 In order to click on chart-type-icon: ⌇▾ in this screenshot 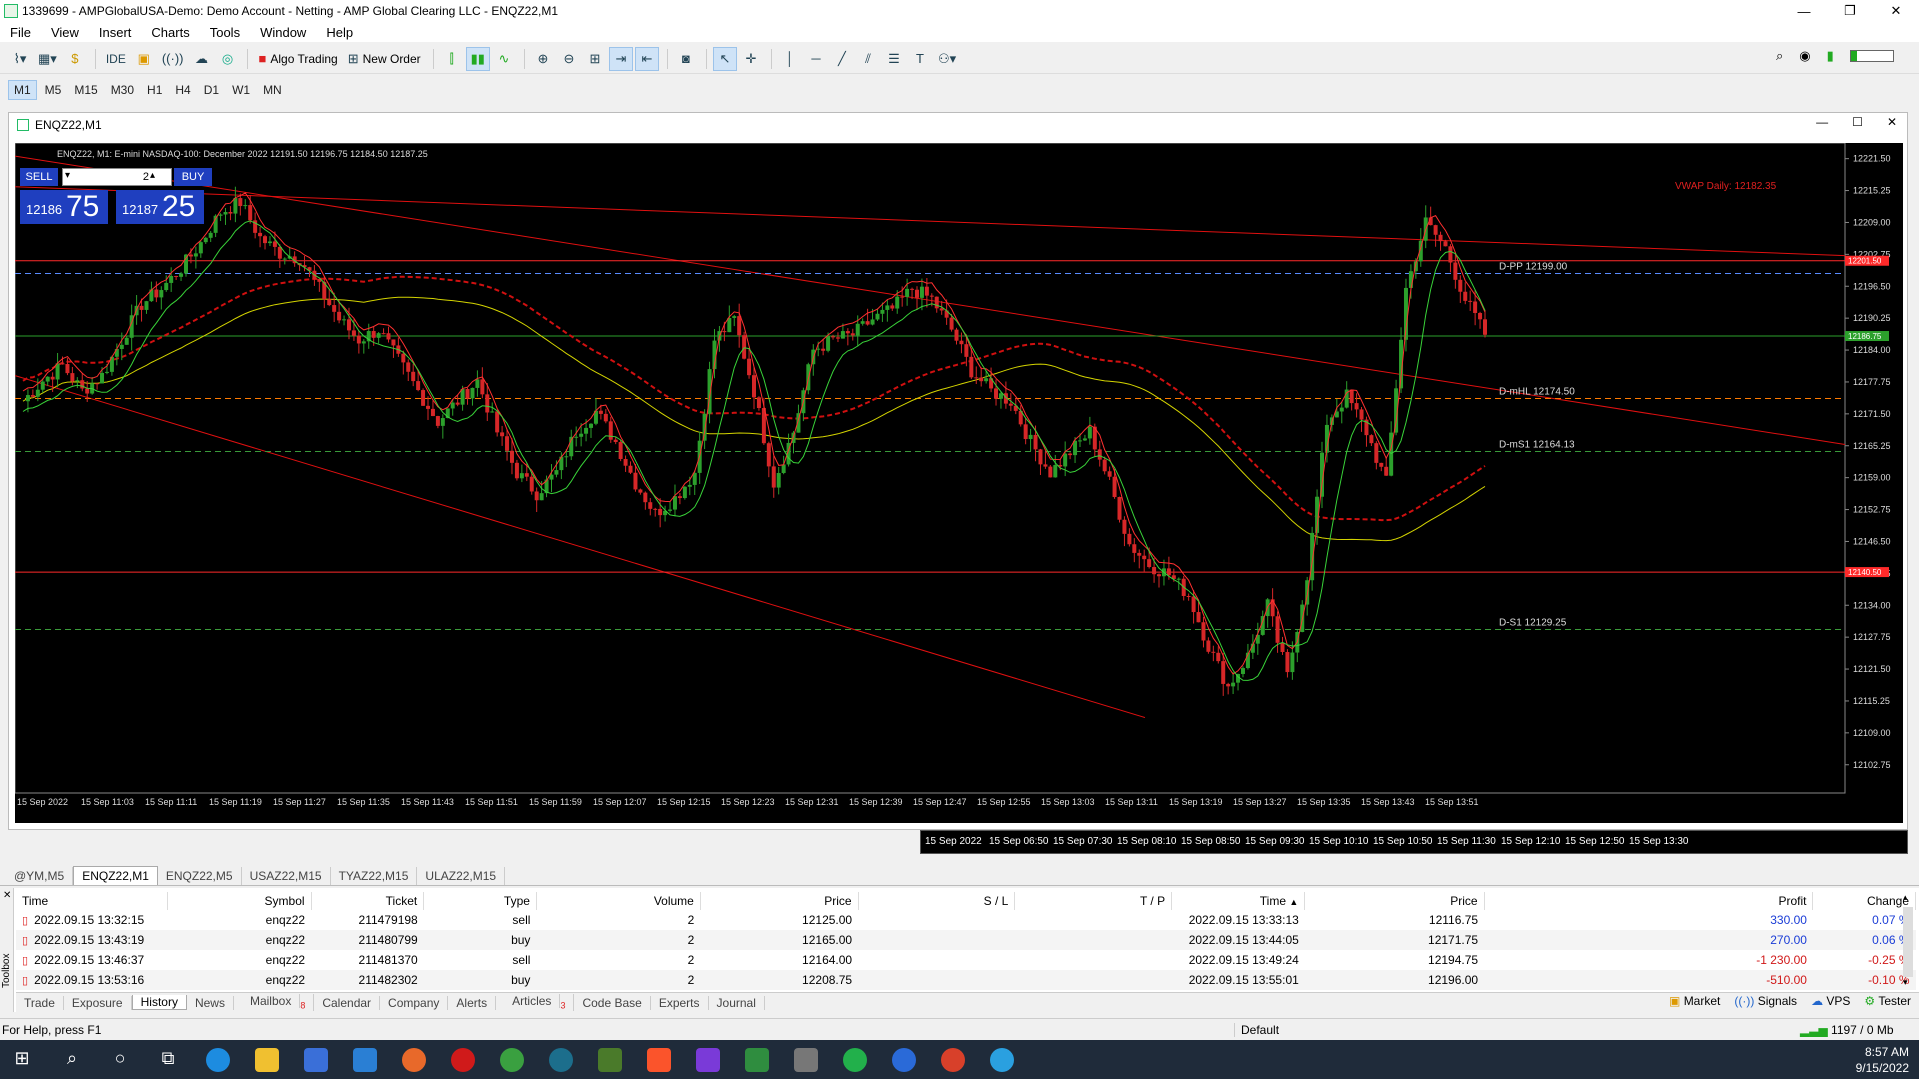, I will do `click(20, 59)`.